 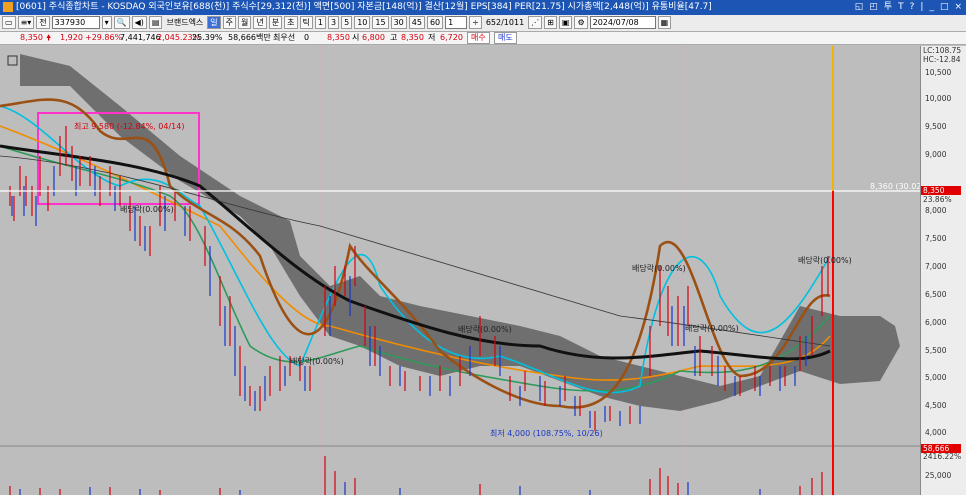 What do you see at coordinates (284, 37) in the screenshot?
I see `priority-label: 최우선` at bounding box center [284, 37].